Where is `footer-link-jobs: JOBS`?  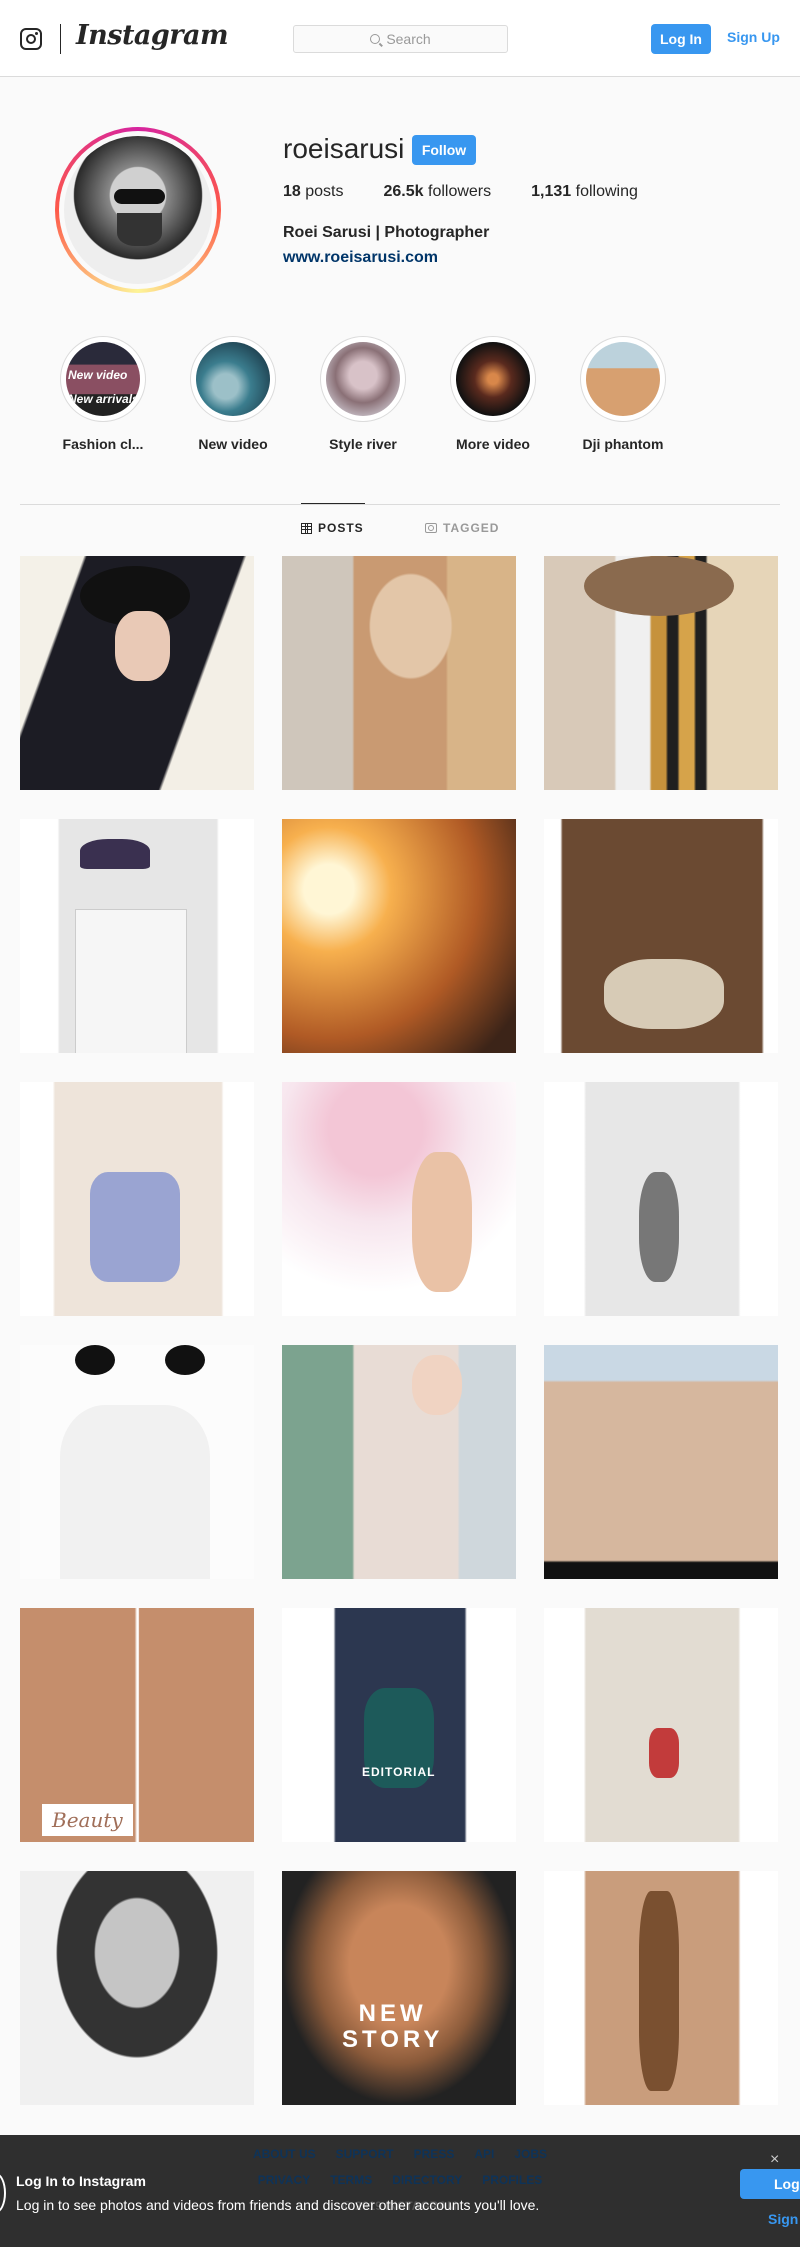 footer-link-jobs: JOBS is located at coordinates (530, 2154).